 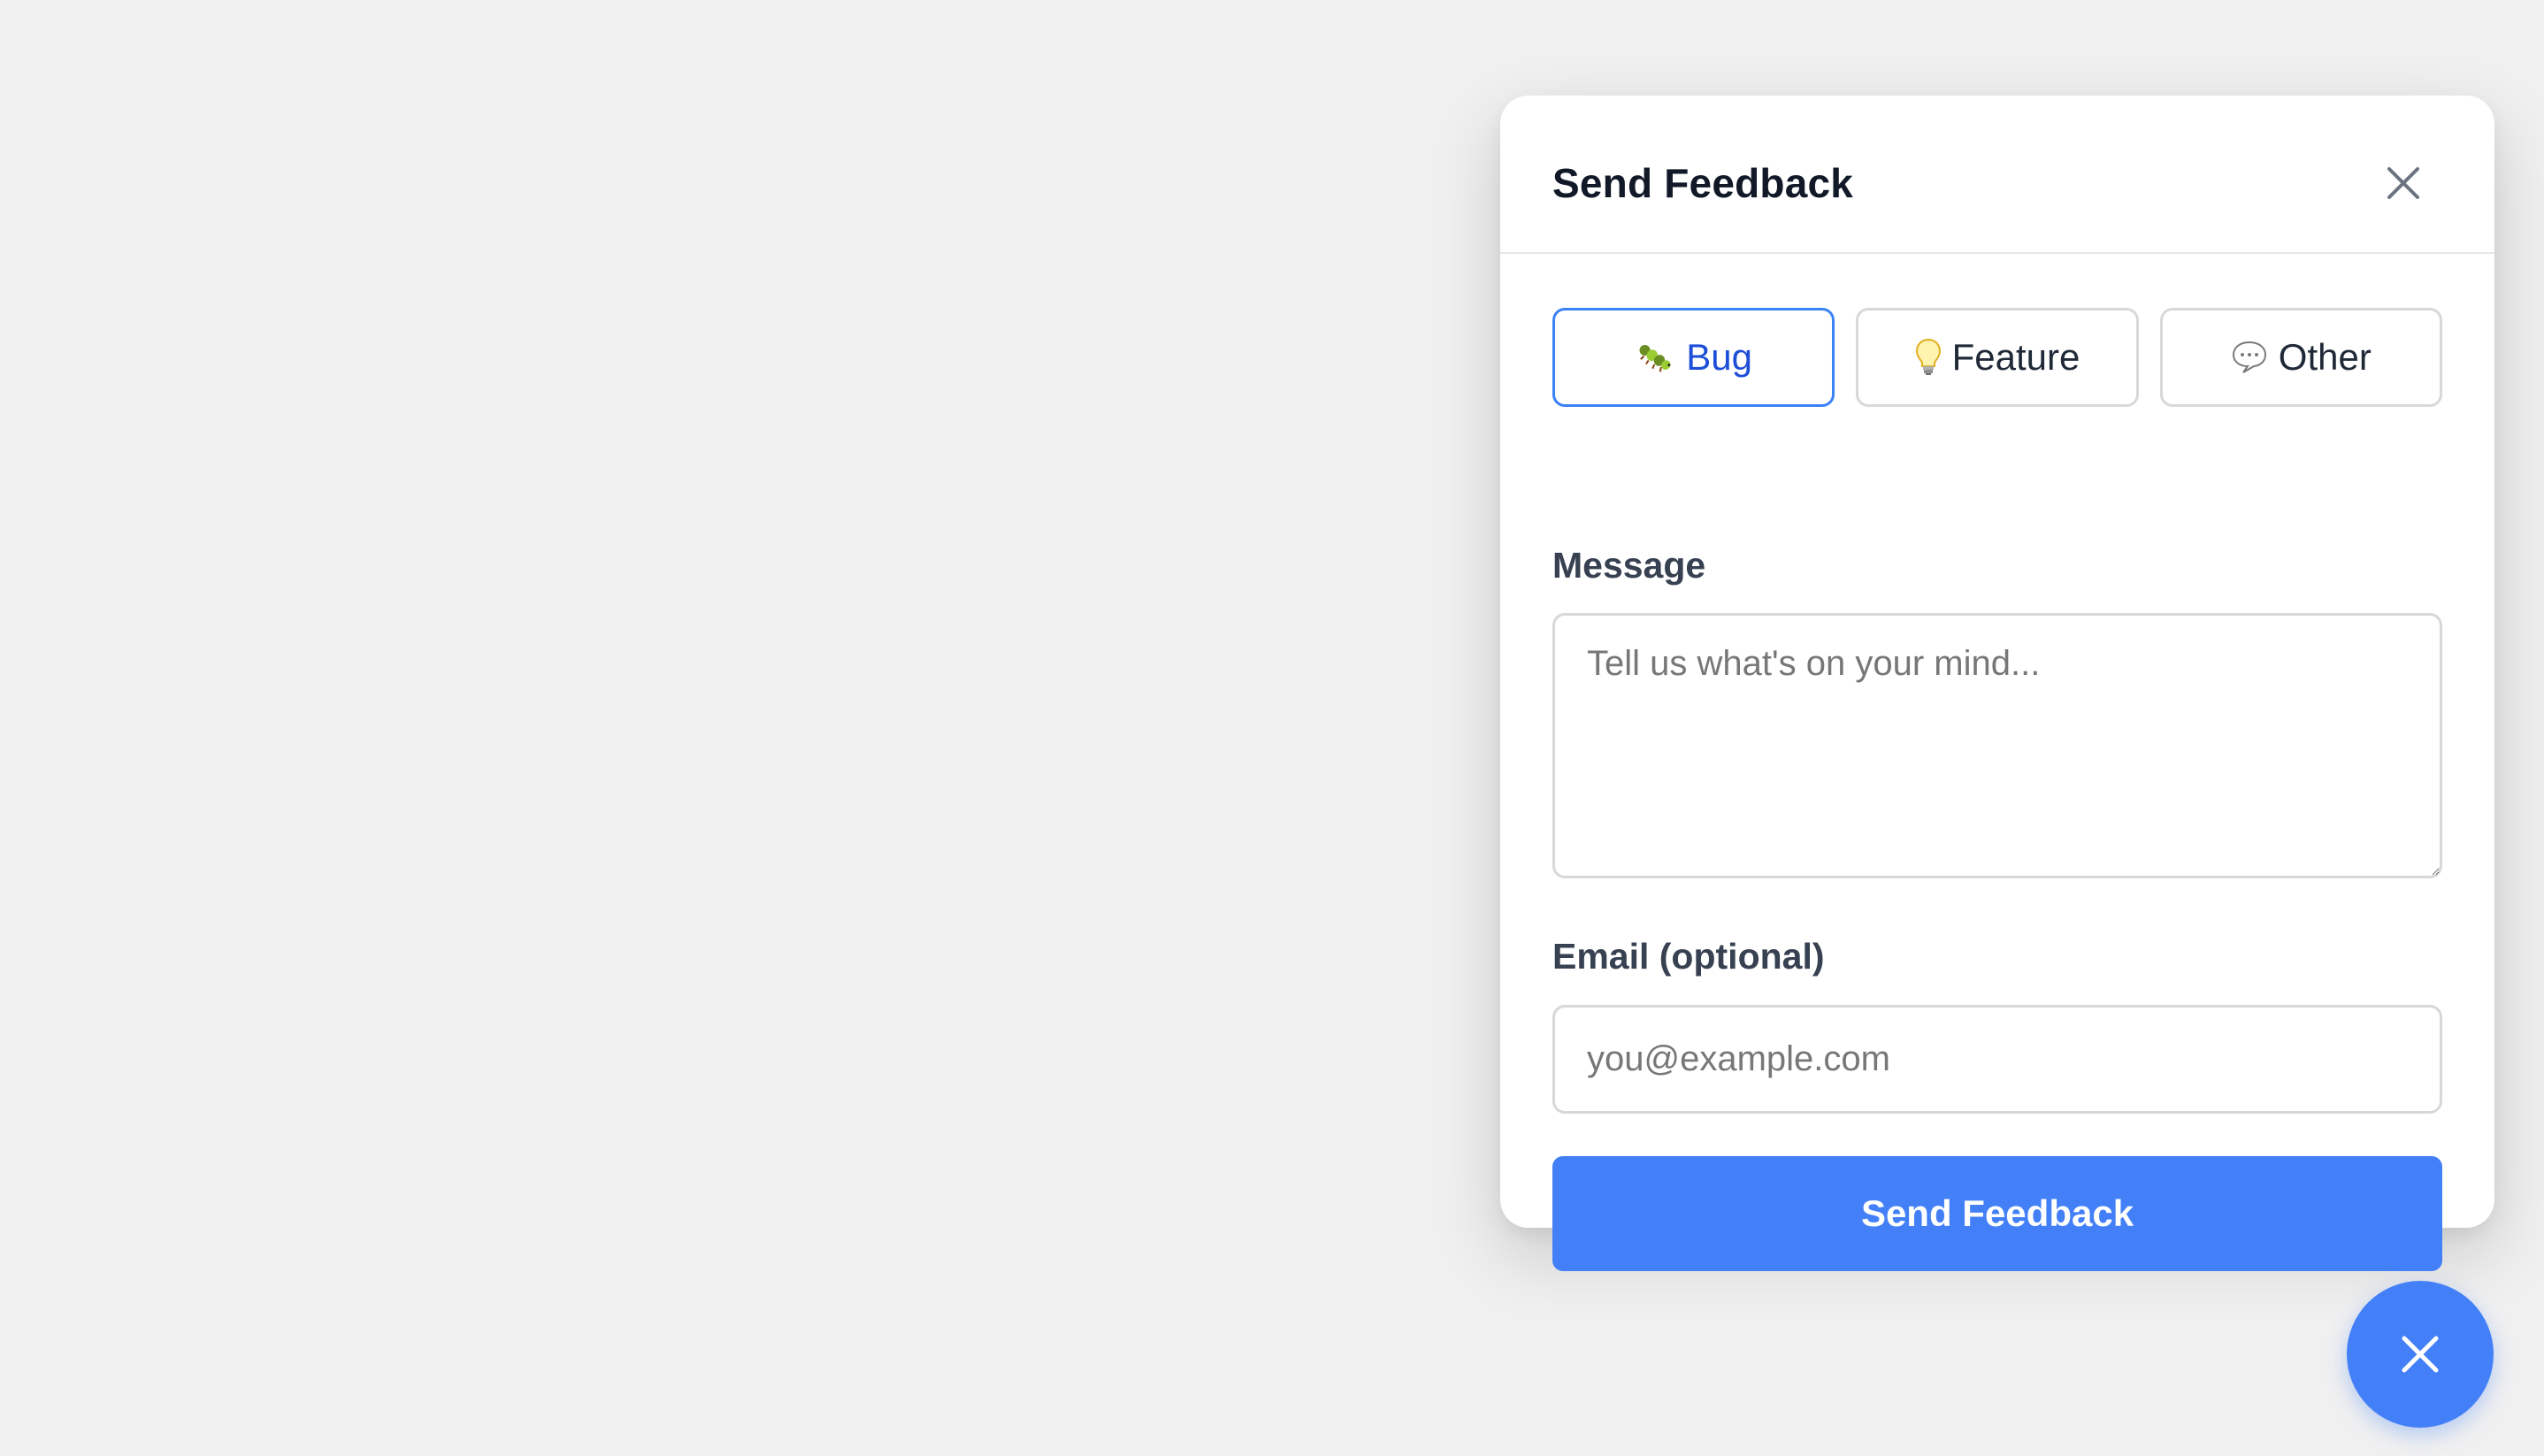 I want to click on message-label: Message, so click(x=1629, y=565).